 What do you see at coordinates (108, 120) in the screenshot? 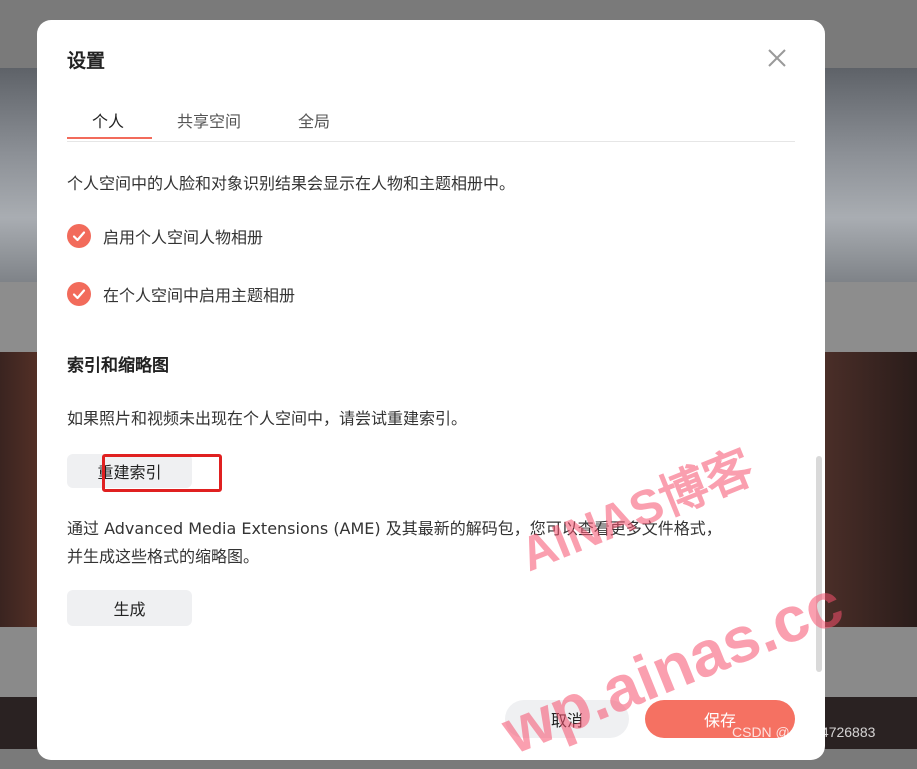
I see `tab-personal: 个人` at bounding box center [108, 120].